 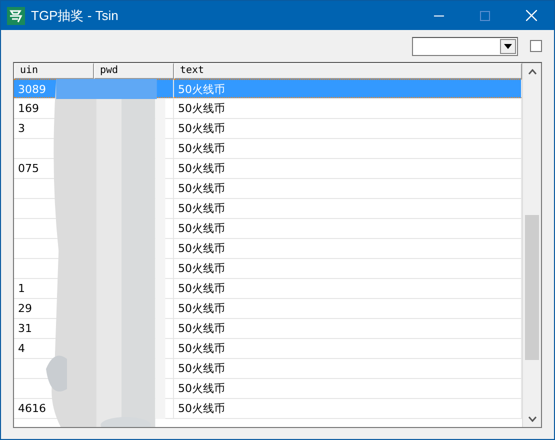 What do you see at coordinates (348, 71) in the screenshot?
I see `column-header: text` at bounding box center [348, 71].